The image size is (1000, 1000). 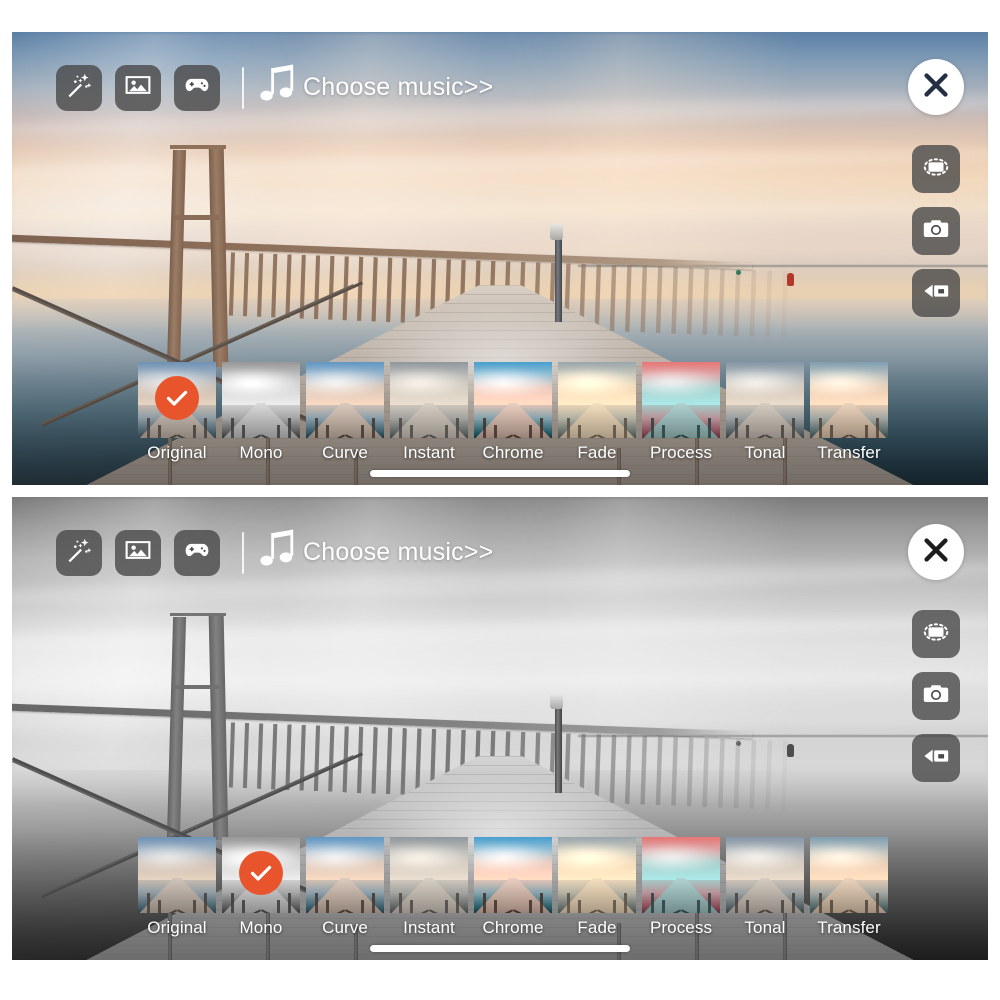 What do you see at coordinates (398, 552) in the screenshot?
I see `choose-music-label: Choose music>>` at bounding box center [398, 552].